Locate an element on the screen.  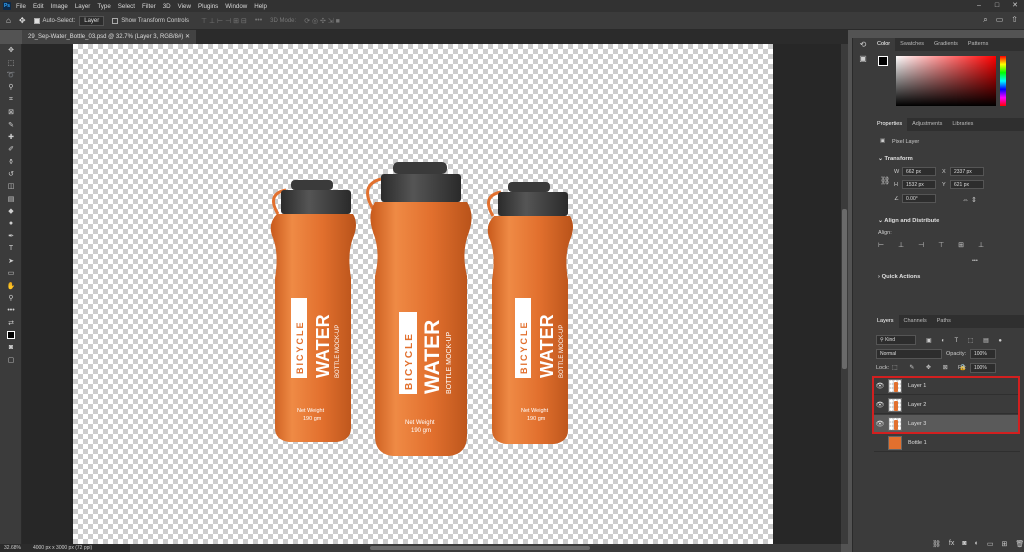
close-button: ✕ is located at coordinates (1015, 6).